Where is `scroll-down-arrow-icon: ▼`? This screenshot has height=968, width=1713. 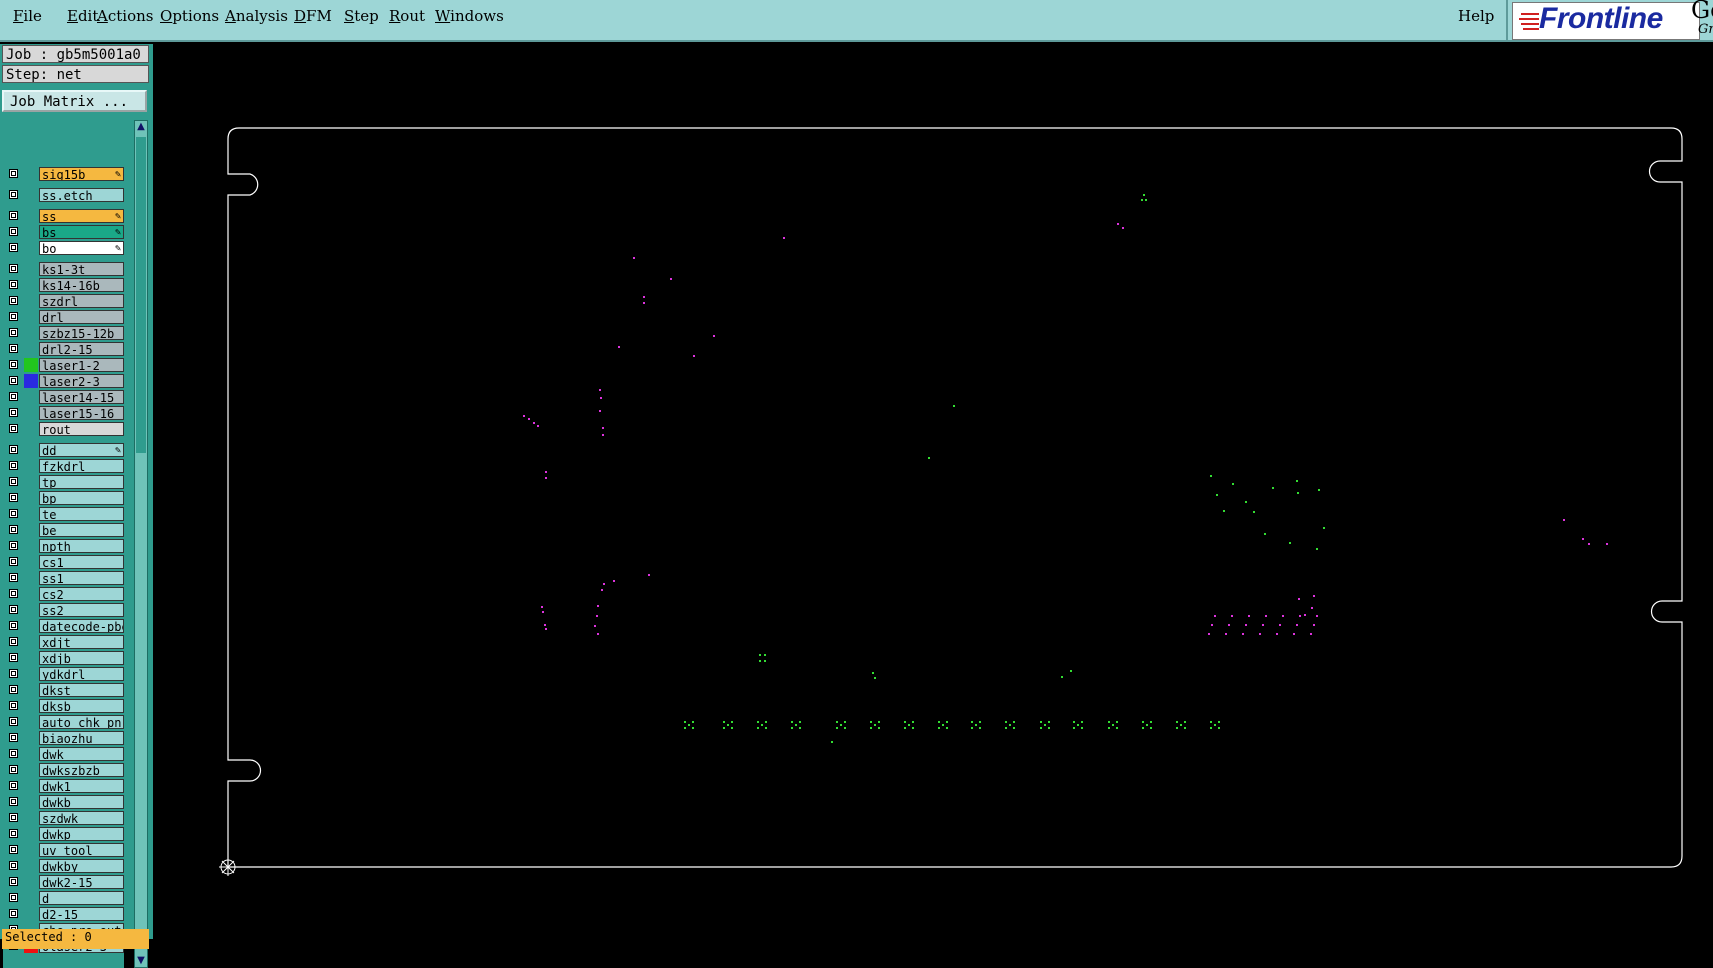
scroll-down-arrow-icon: ▼ is located at coordinates (141, 961).